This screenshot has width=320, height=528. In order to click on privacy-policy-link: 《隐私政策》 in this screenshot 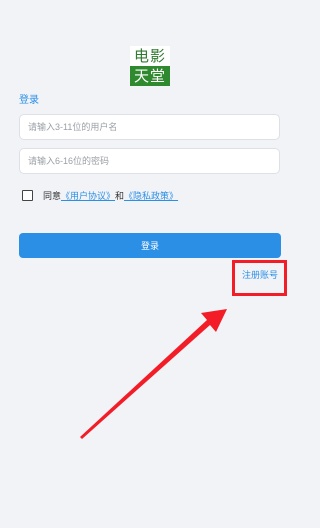, I will do `click(151, 195)`.